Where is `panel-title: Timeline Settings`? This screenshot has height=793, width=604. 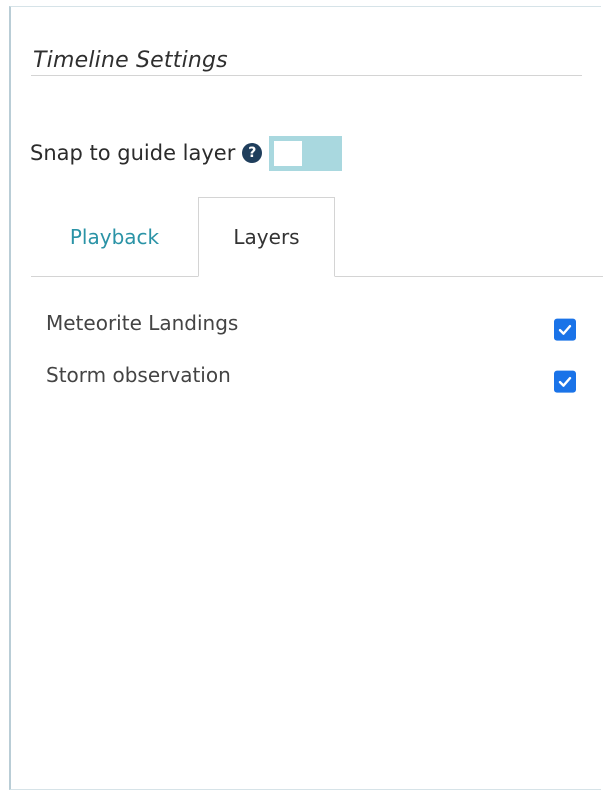 panel-title: Timeline Settings is located at coordinates (130, 60).